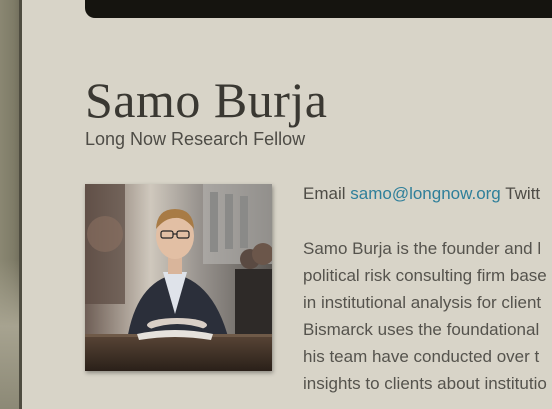 Image resolution: width=552 pixels, height=409 pixels. What do you see at coordinates (422, 248) in the screenshot?
I see `bio-line: Samo Burja is the founder and l` at bounding box center [422, 248].